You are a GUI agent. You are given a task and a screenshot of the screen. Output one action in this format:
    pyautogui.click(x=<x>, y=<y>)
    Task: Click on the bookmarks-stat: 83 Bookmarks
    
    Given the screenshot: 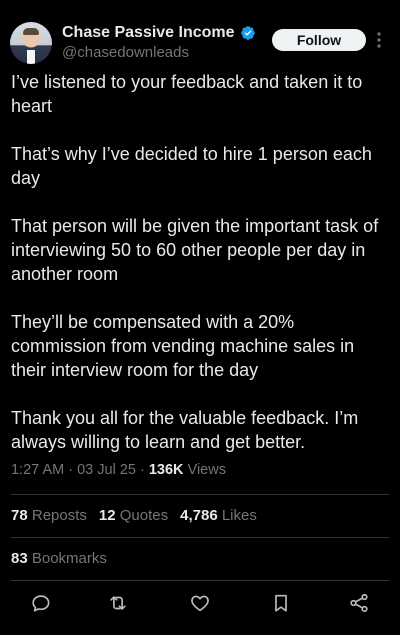 What is the action you would take?
    pyautogui.click(x=59, y=558)
    